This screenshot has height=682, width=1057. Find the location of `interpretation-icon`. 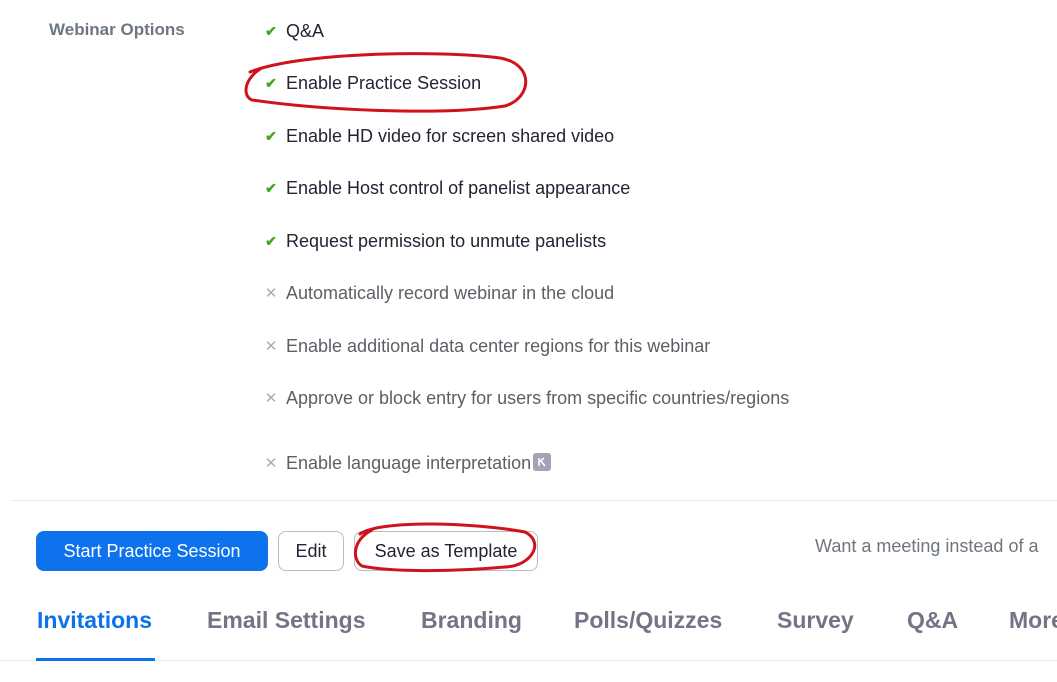

interpretation-icon is located at coordinates (542, 462).